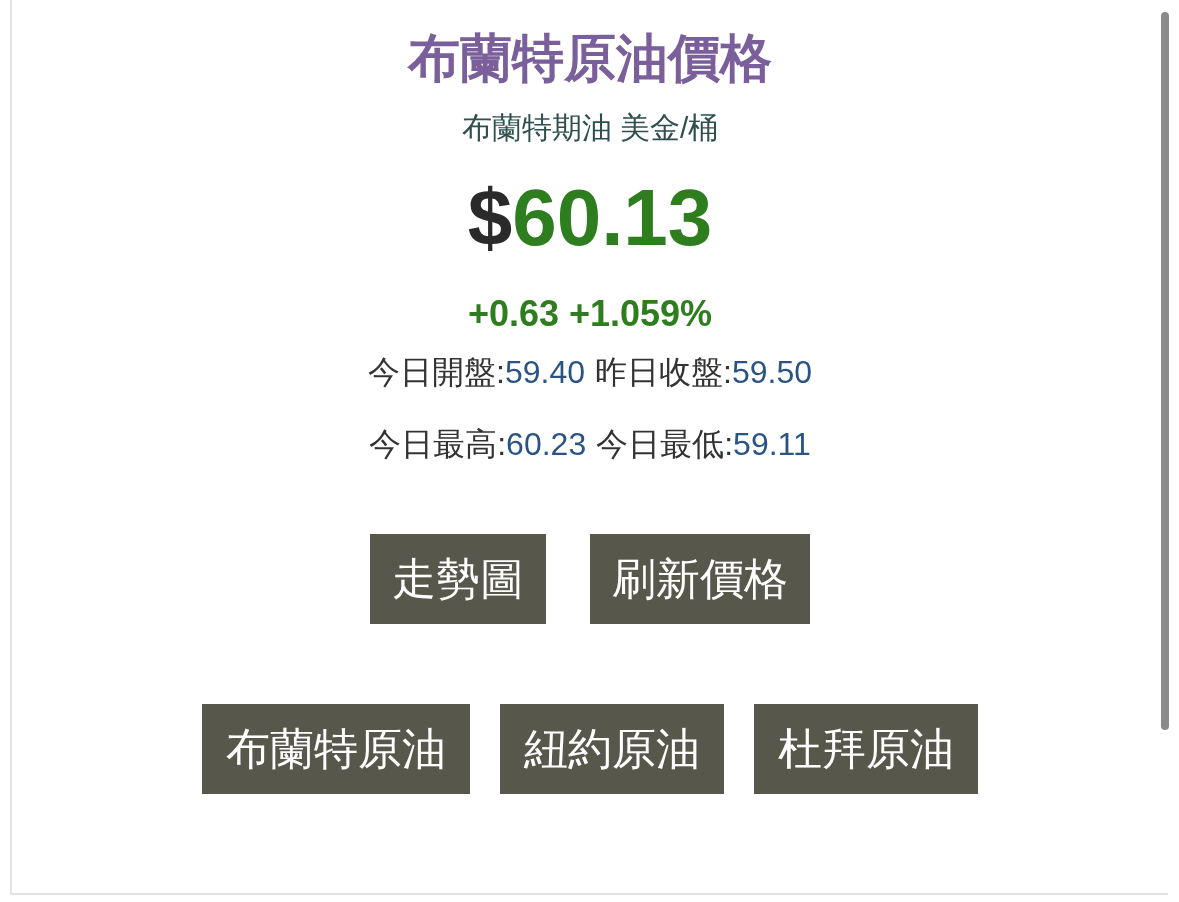 The width and height of the screenshot is (1179, 902). What do you see at coordinates (772, 444) in the screenshot?
I see `stat-value: 59.11` at bounding box center [772, 444].